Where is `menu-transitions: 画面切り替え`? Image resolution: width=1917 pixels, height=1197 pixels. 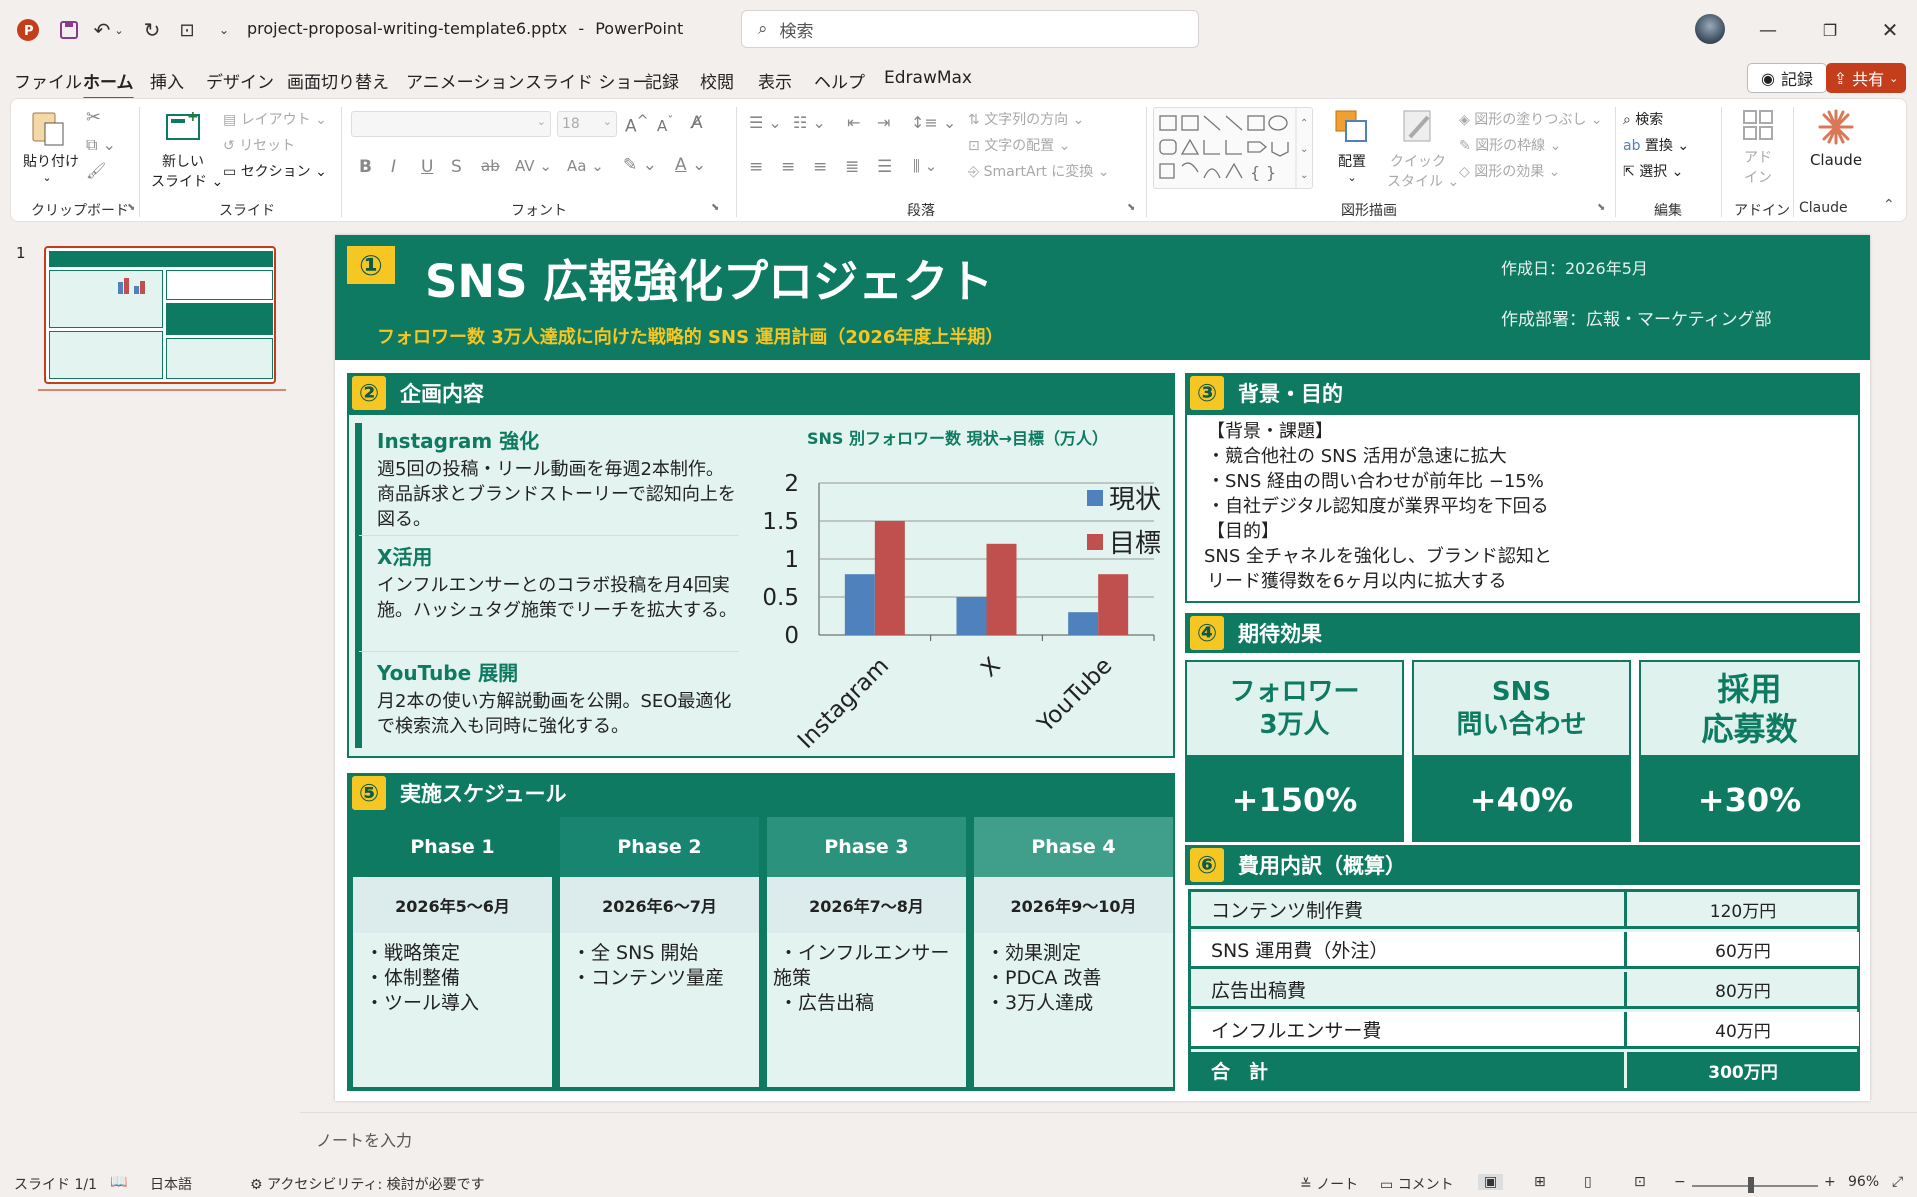 menu-transitions: 画面切り替え is located at coordinates (338, 80).